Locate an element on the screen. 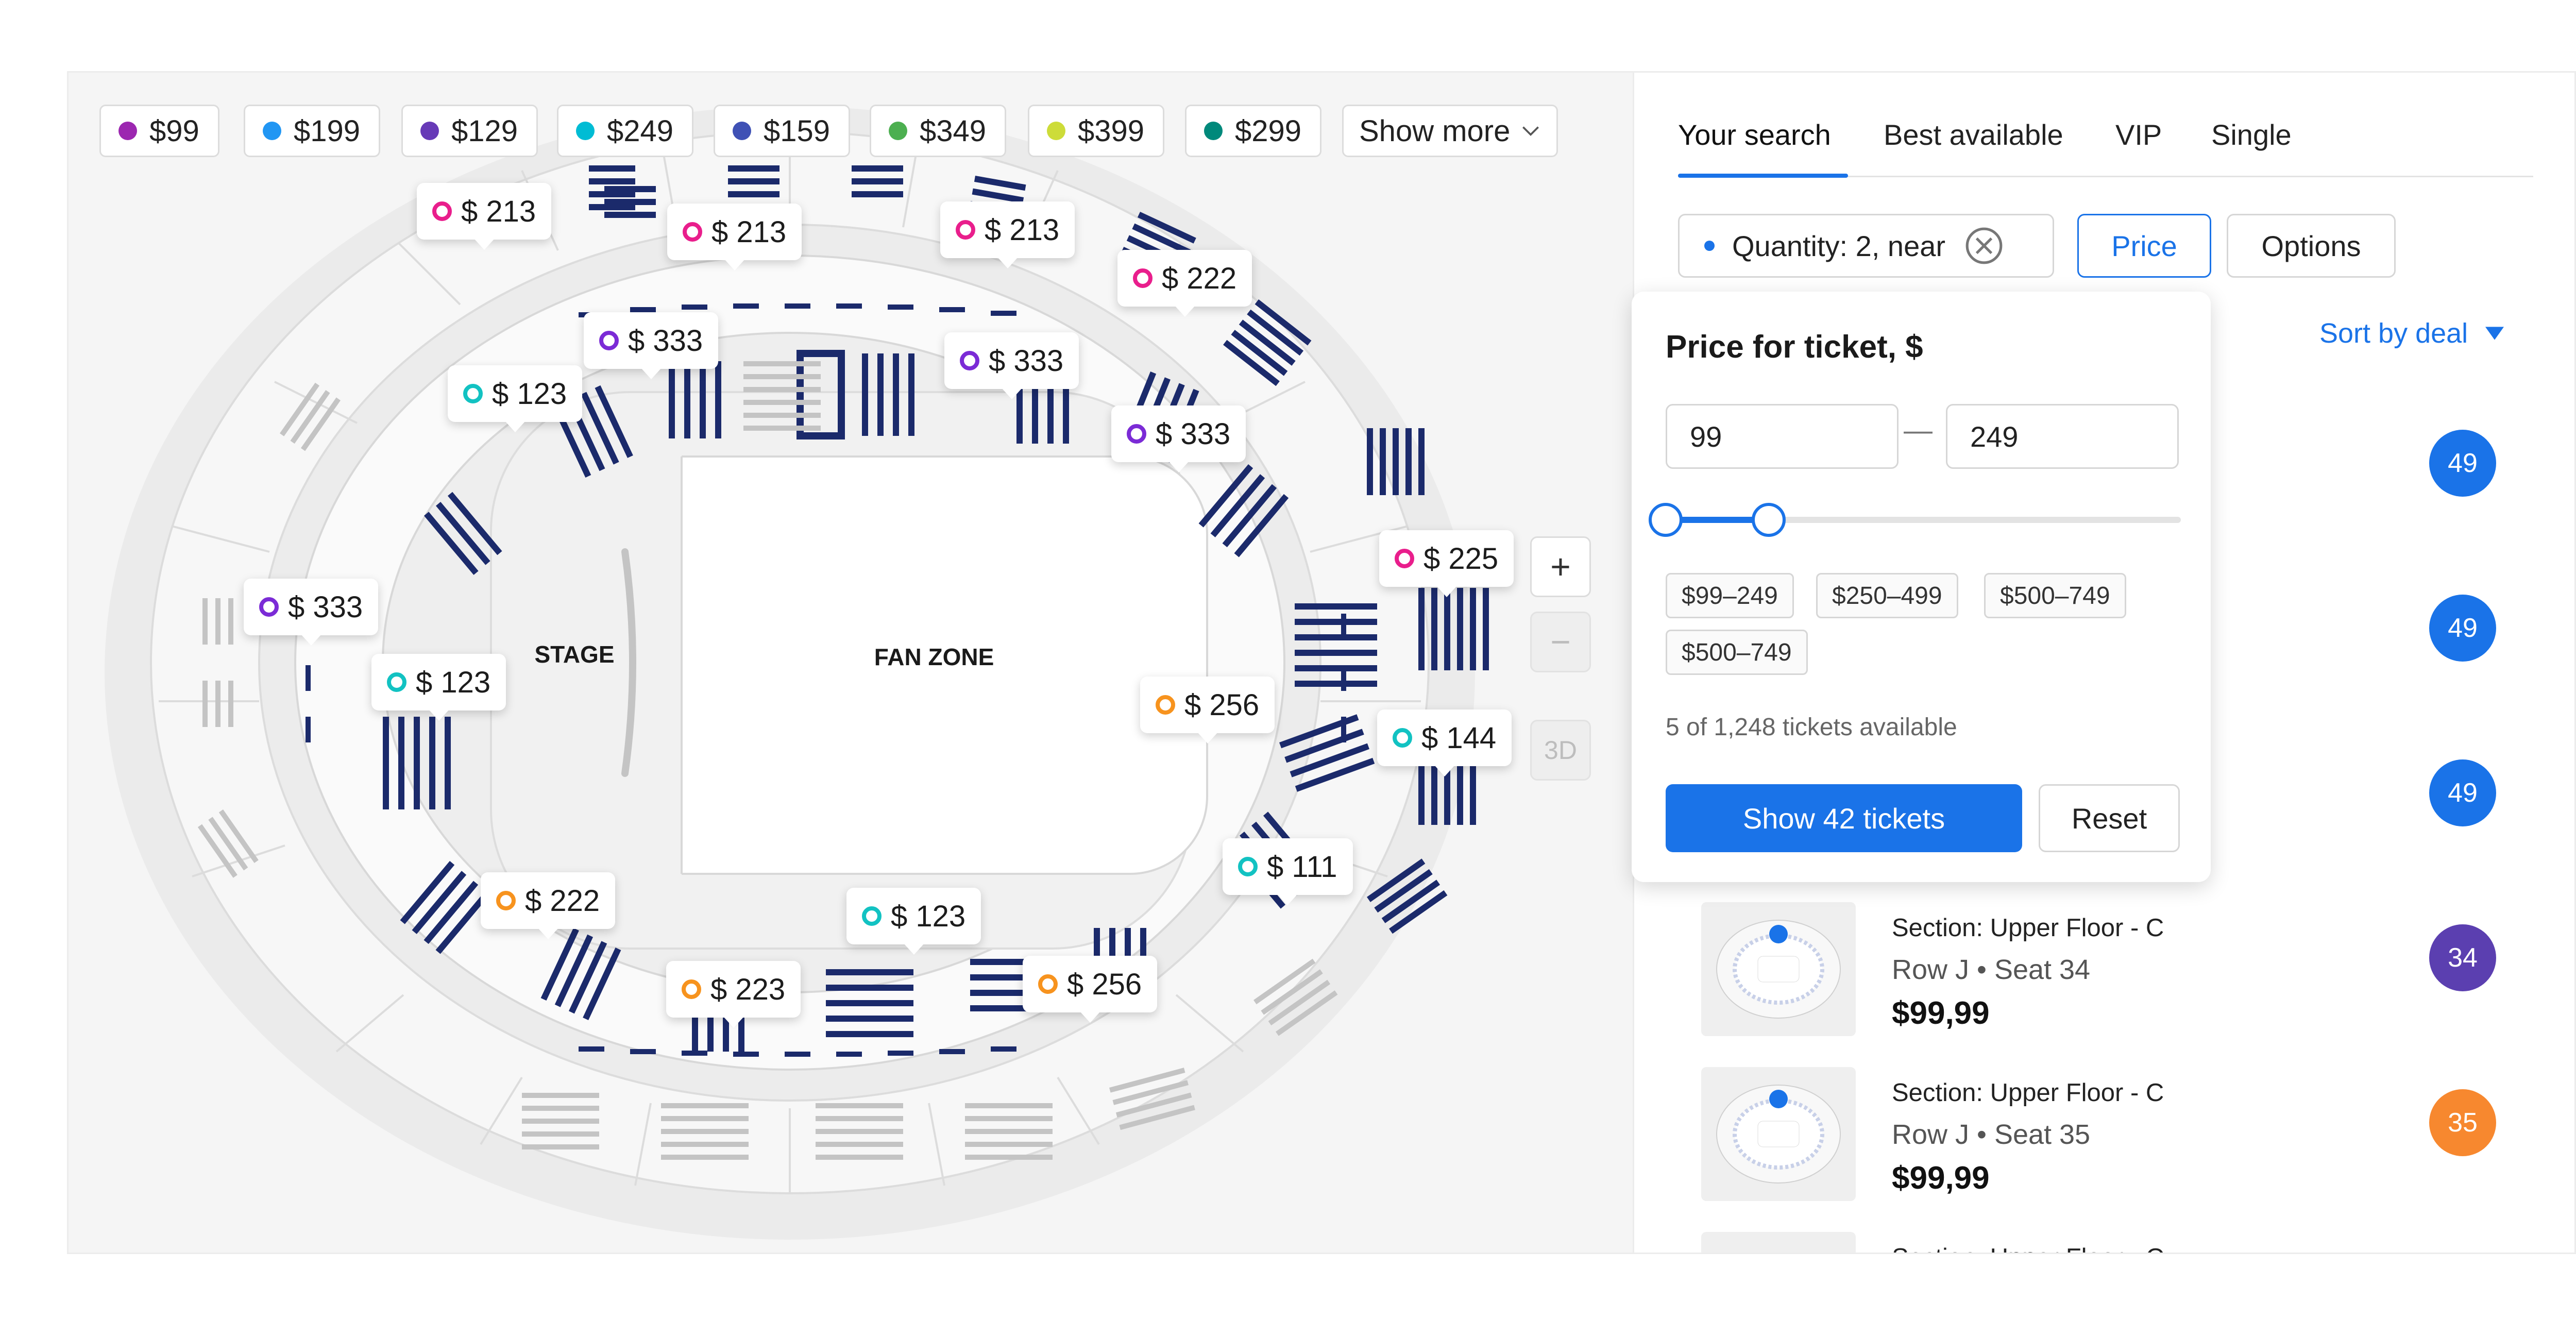 The height and width of the screenshot is (1319, 2576). price-pin: $ 111 is located at coordinates (1288, 871).